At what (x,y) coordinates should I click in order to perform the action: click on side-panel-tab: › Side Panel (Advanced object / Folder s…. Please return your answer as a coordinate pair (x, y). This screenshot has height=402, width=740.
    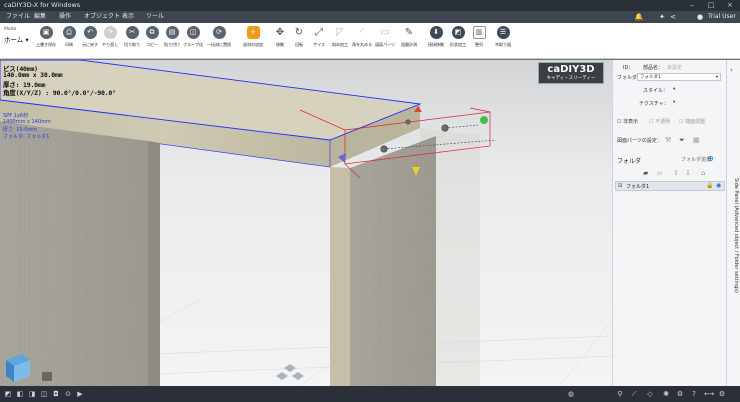
    Looking at the image, I should click on (733, 223).